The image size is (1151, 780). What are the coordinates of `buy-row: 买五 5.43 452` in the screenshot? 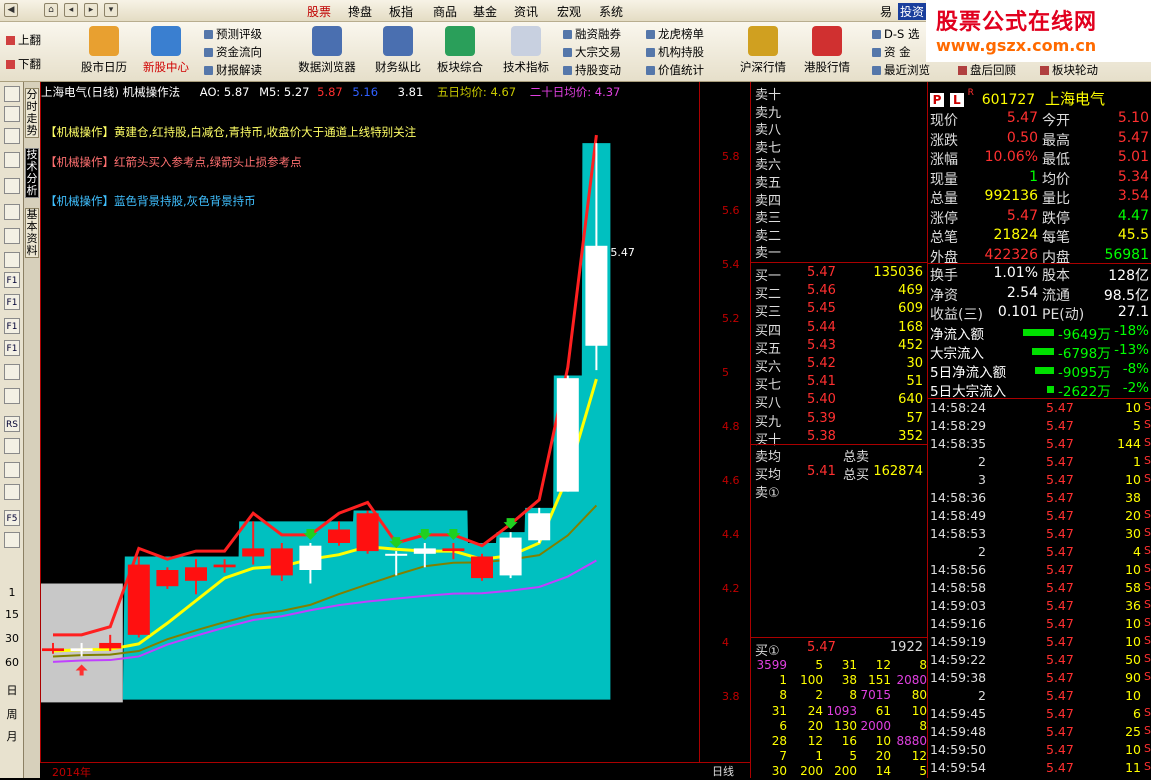 It's located at (840, 347).